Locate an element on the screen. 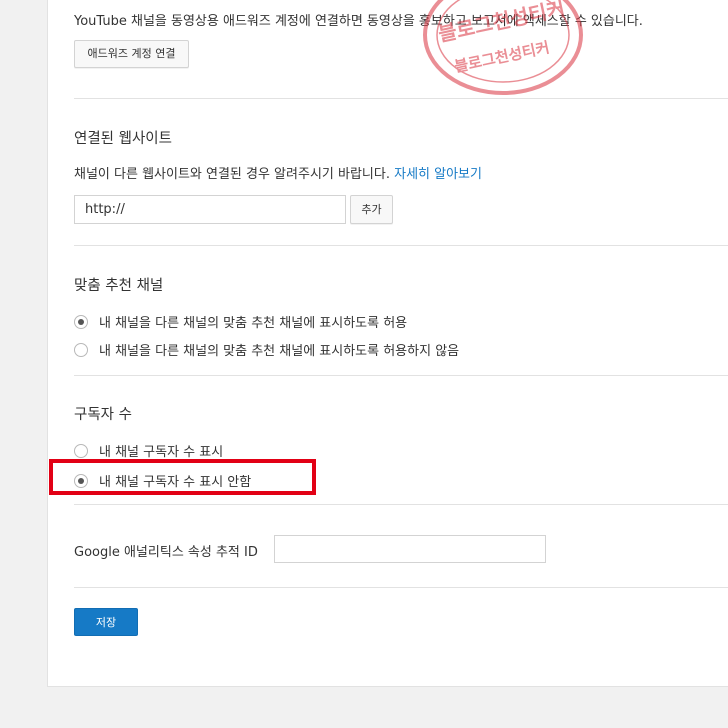 This screenshot has width=728, height=728. show-subscriber-label: 내 채널 구독자 수 표시 is located at coordinates (161, 452).